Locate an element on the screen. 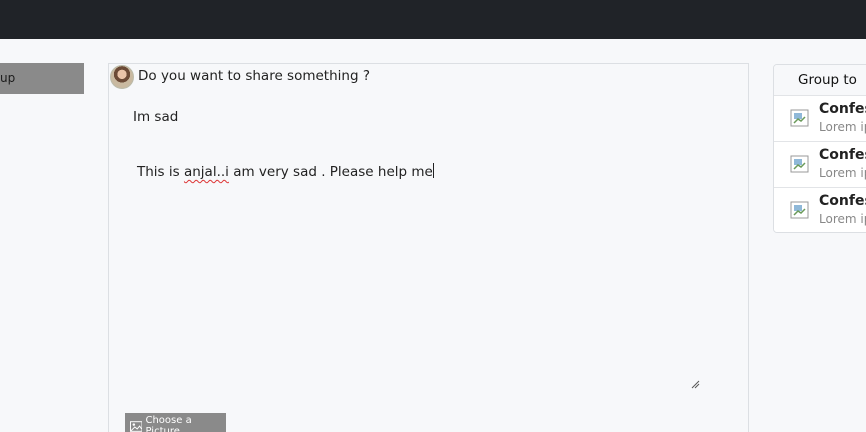 The height and width of the screenshot is (432, 866). group-panel-title: Group to fo is located at coordinates (820, 91).